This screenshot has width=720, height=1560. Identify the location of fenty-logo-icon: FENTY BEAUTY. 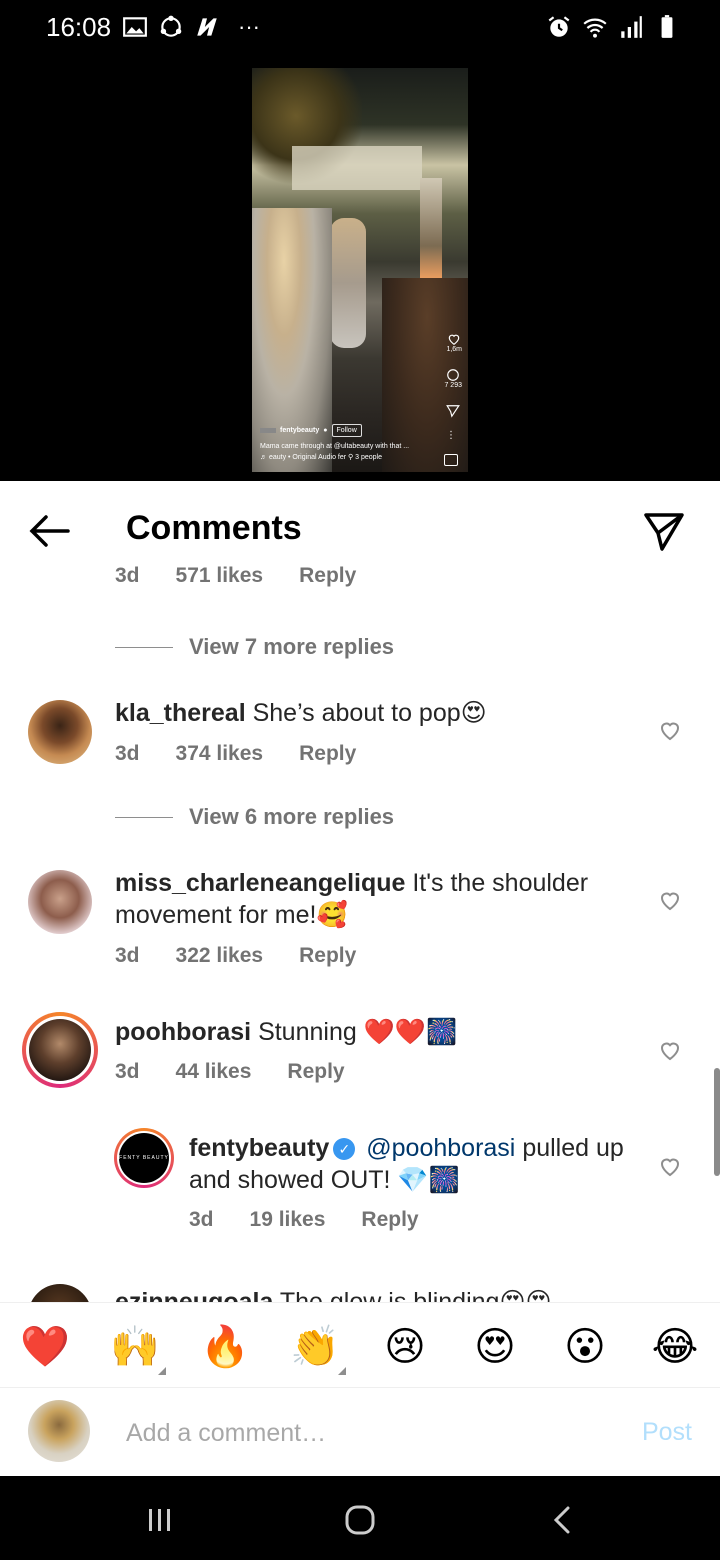
(144, 1158).